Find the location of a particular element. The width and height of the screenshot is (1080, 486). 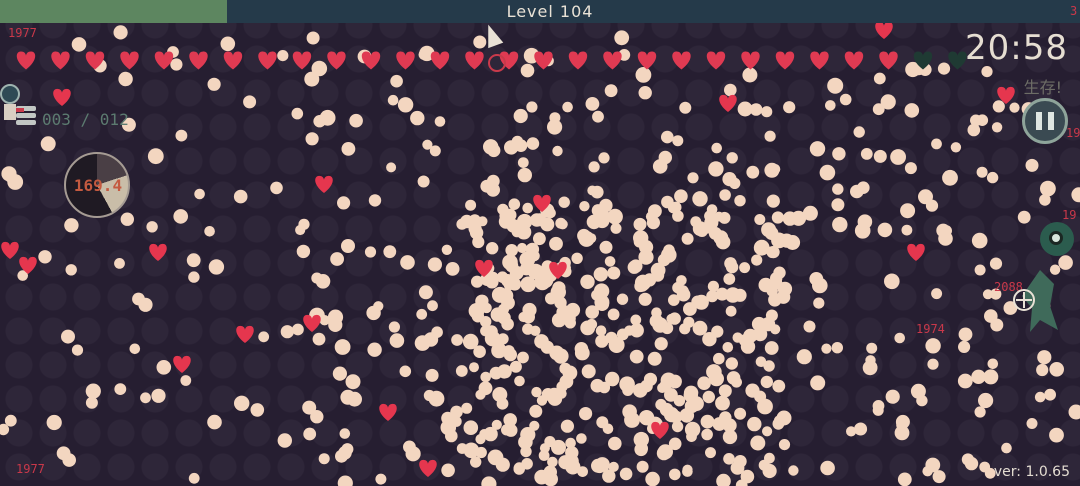

damage-number: 1974 is located at coordinates (930, 329).